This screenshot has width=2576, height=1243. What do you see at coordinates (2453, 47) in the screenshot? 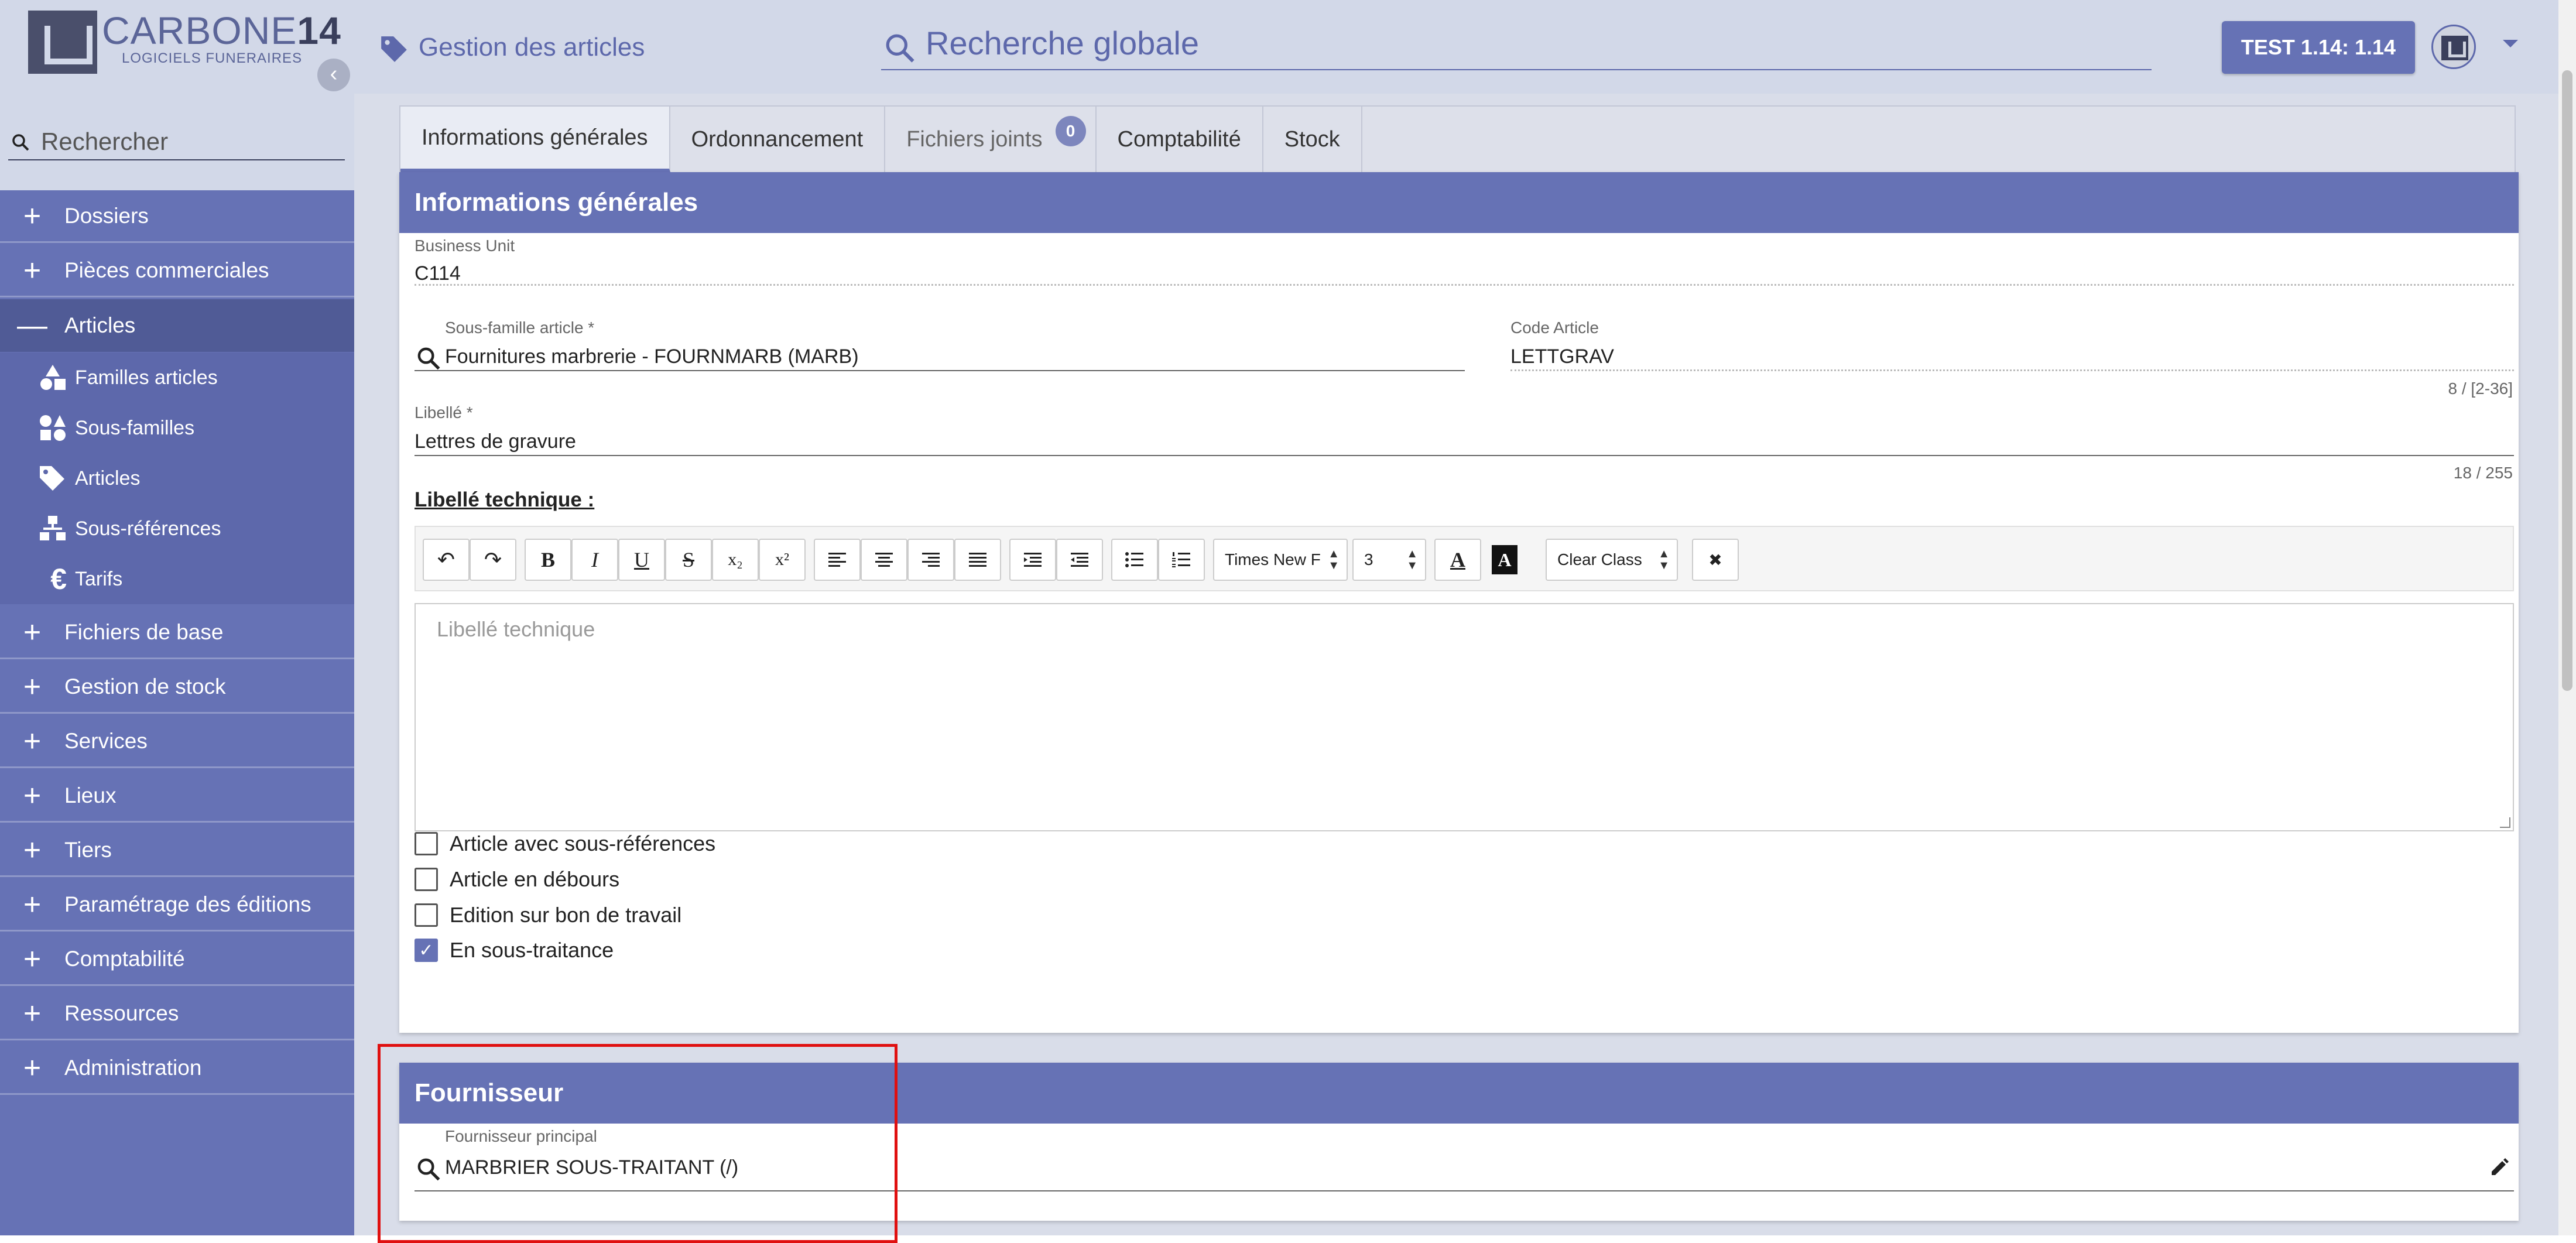
I see `avatar` at bounding box center [2453, 47].